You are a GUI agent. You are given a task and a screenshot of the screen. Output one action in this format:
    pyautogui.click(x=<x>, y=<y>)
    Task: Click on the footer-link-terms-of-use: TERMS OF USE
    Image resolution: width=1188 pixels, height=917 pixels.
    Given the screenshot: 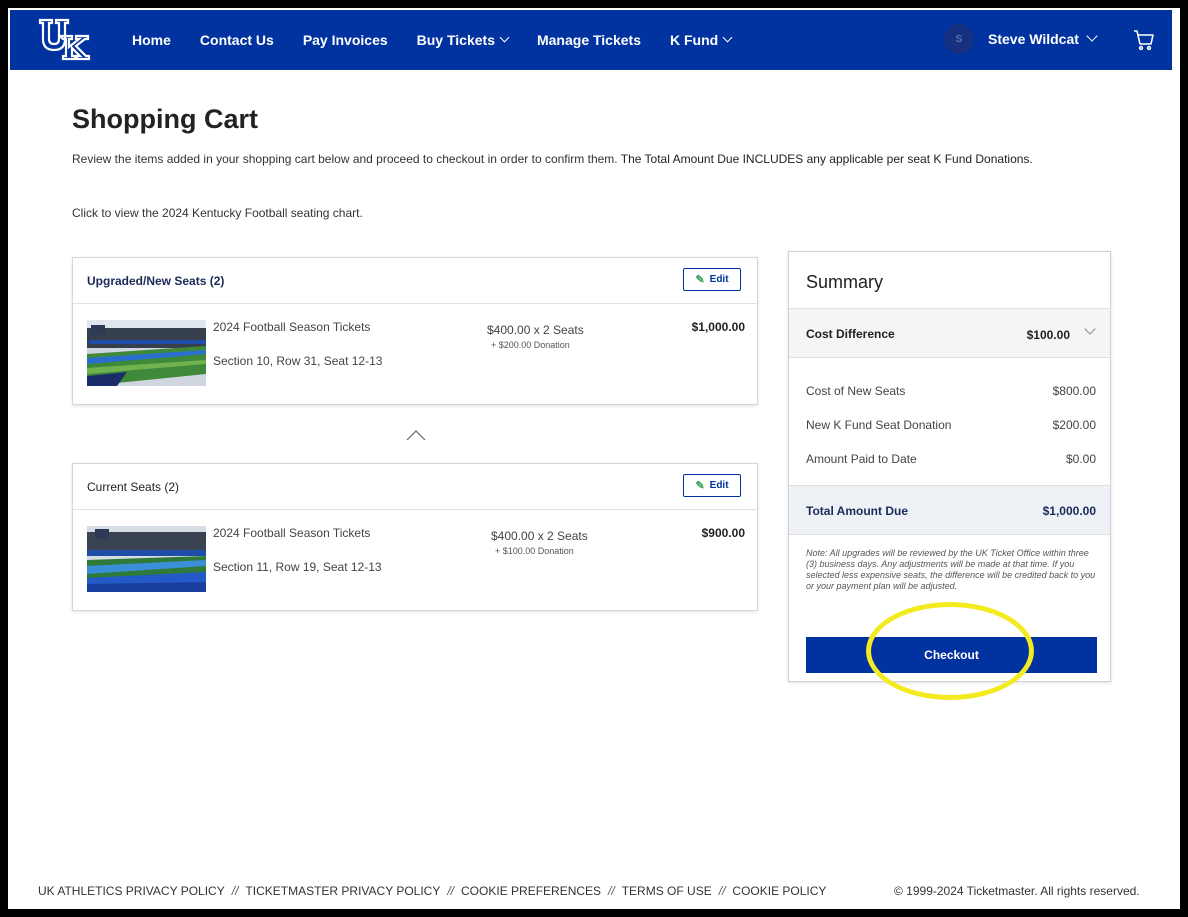 What is the action you would take?
    pyautogui.click(x=667, y=891)
    